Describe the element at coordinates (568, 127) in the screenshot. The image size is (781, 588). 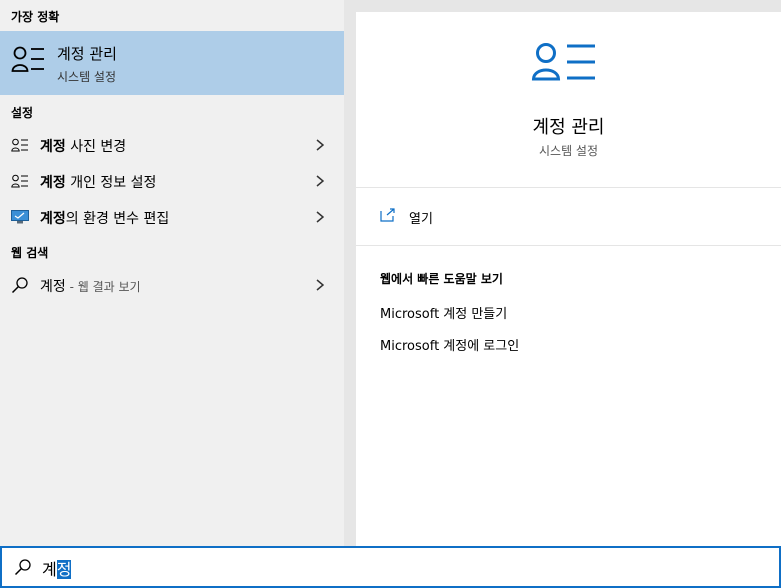
I see `preview-title: 계정 관리` at that location.